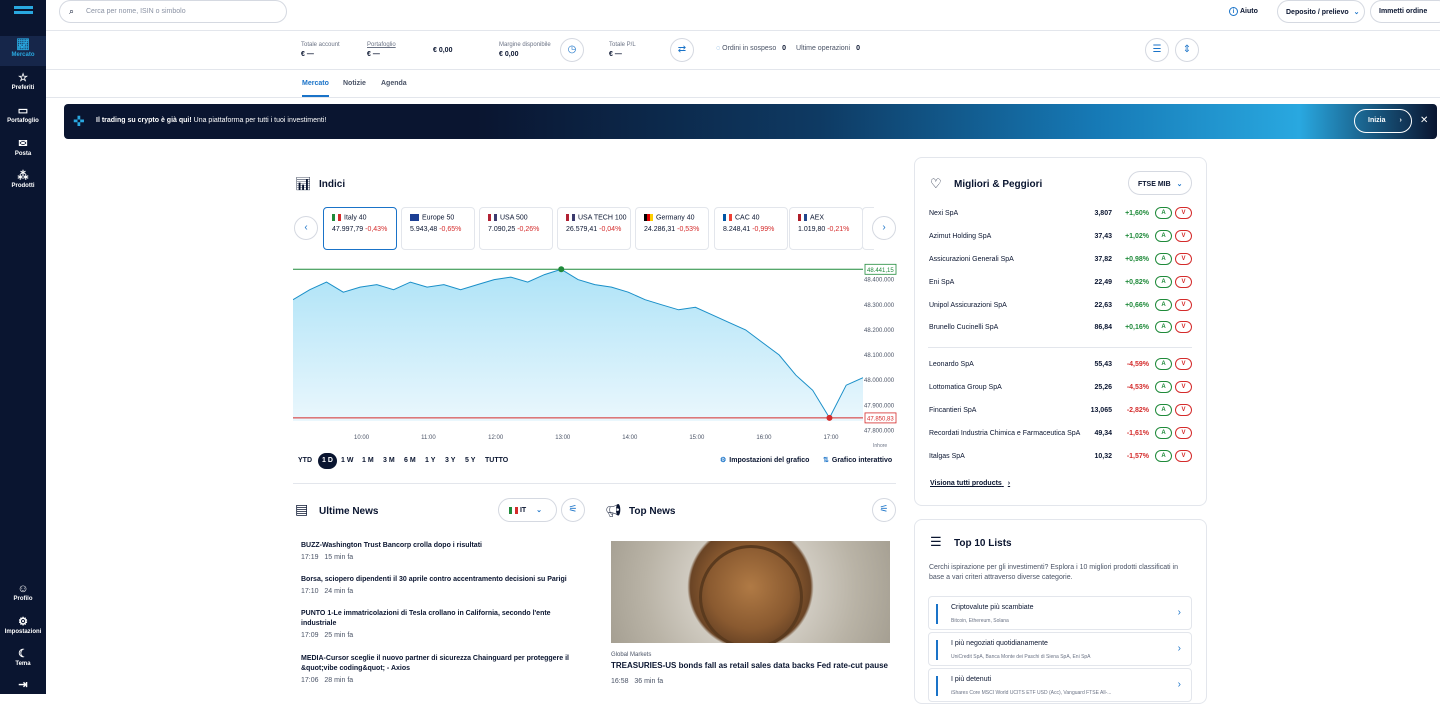  I want to click on mover-row: Eni SpA 22,49 +0,82% A V, so click(1060, 283).